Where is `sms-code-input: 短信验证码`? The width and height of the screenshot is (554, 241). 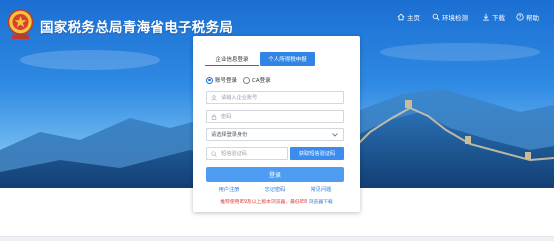 sms-code-input: 短信验证码 is located at coordinates (247, 153).